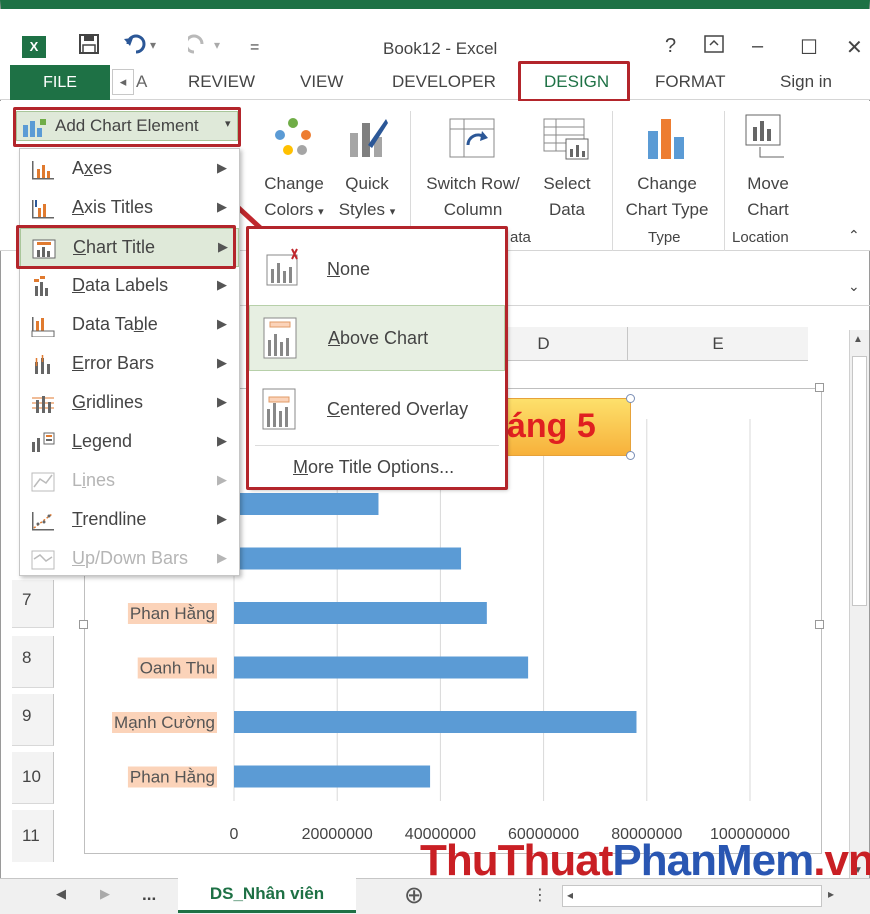 Image resolution: width=870 pixels, height=914 pixels. I want to click on menu-item-label: Data Table, so click(115, 324).